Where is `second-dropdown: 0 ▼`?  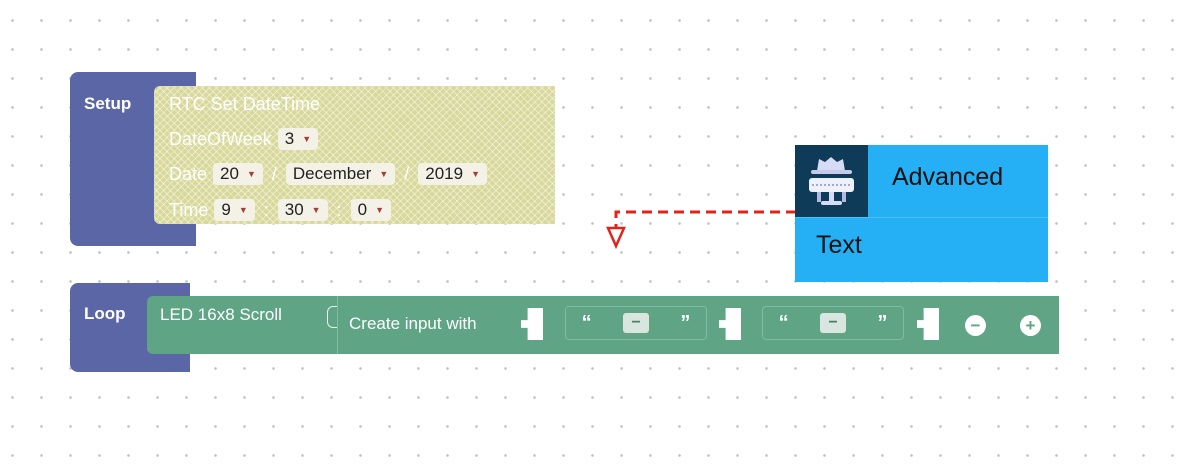 second-dropdown: 0 ▼ is located at coordinates (370, 210).